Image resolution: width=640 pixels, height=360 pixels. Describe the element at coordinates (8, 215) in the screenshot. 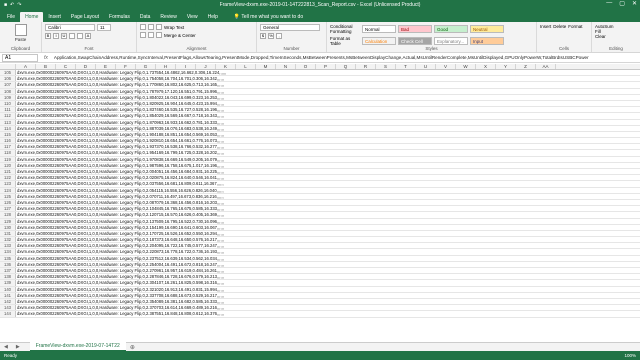

I see `row-number: 128` at that location.